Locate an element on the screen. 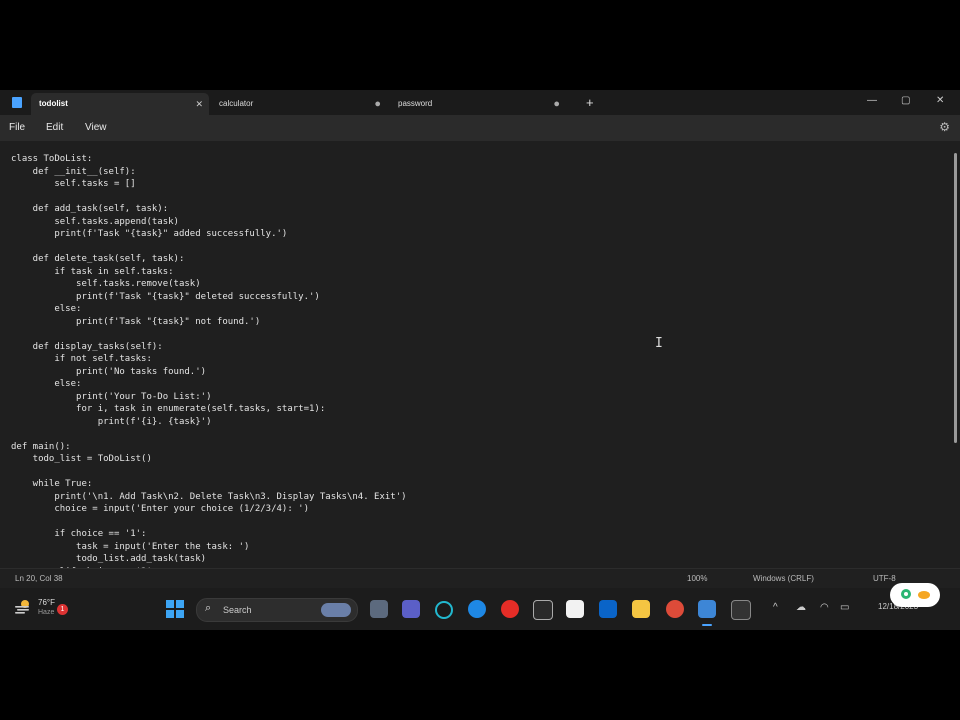 The height and width of the screenshot is (720, 960). cursor-position: Ln 20, Col 38 is located at coordinates (39, 578).